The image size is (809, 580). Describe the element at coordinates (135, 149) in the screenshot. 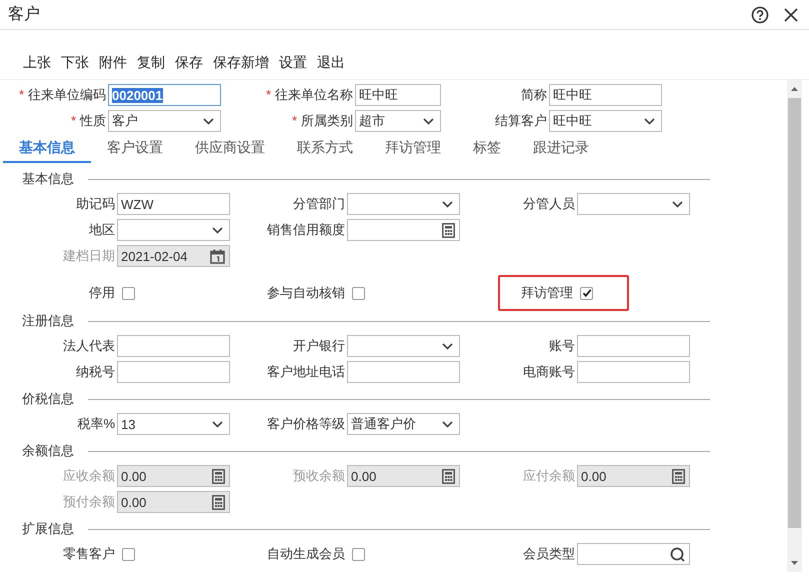

I see `tab: 客户设置` at that location.